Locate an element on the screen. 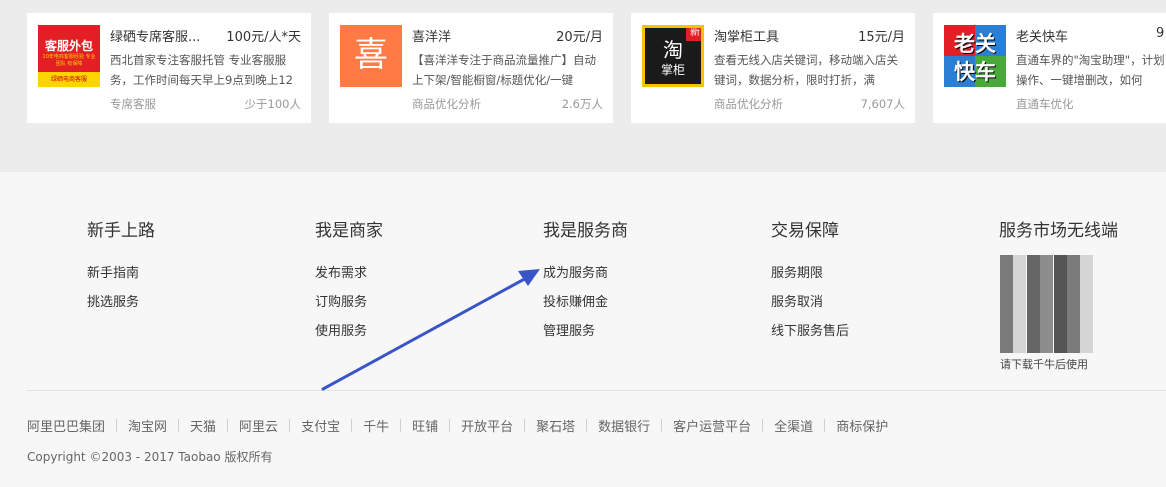 This screenshot has height=487, width=1166. service-users: 2.6万人 is located at coordinates (582, 104).